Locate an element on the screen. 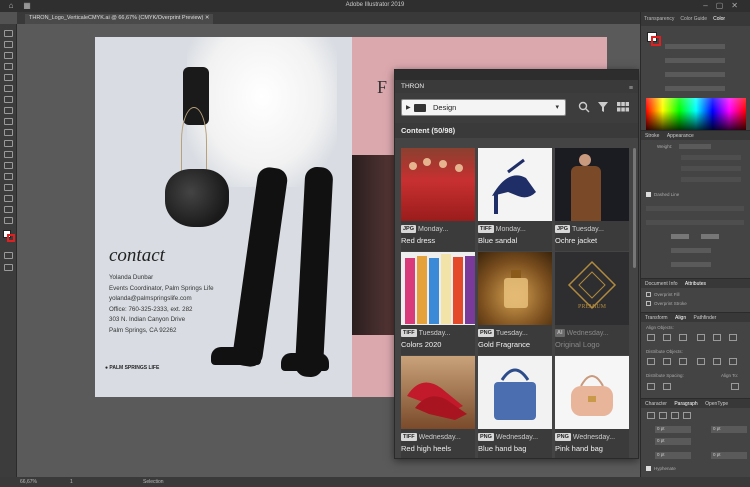 The width and height of the screenshot is (750, 487). distribute-bottom-icon is located at coordinates (683, 361).